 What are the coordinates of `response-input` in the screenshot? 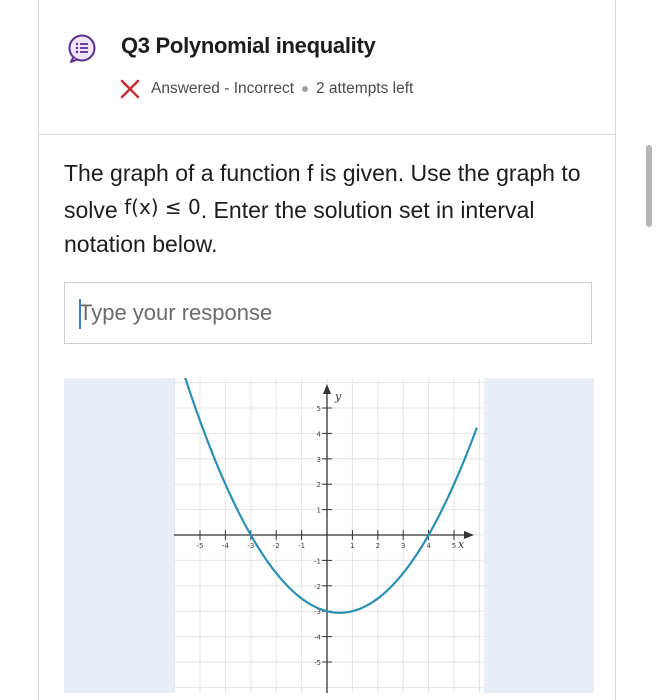 It's located at (328, 313).